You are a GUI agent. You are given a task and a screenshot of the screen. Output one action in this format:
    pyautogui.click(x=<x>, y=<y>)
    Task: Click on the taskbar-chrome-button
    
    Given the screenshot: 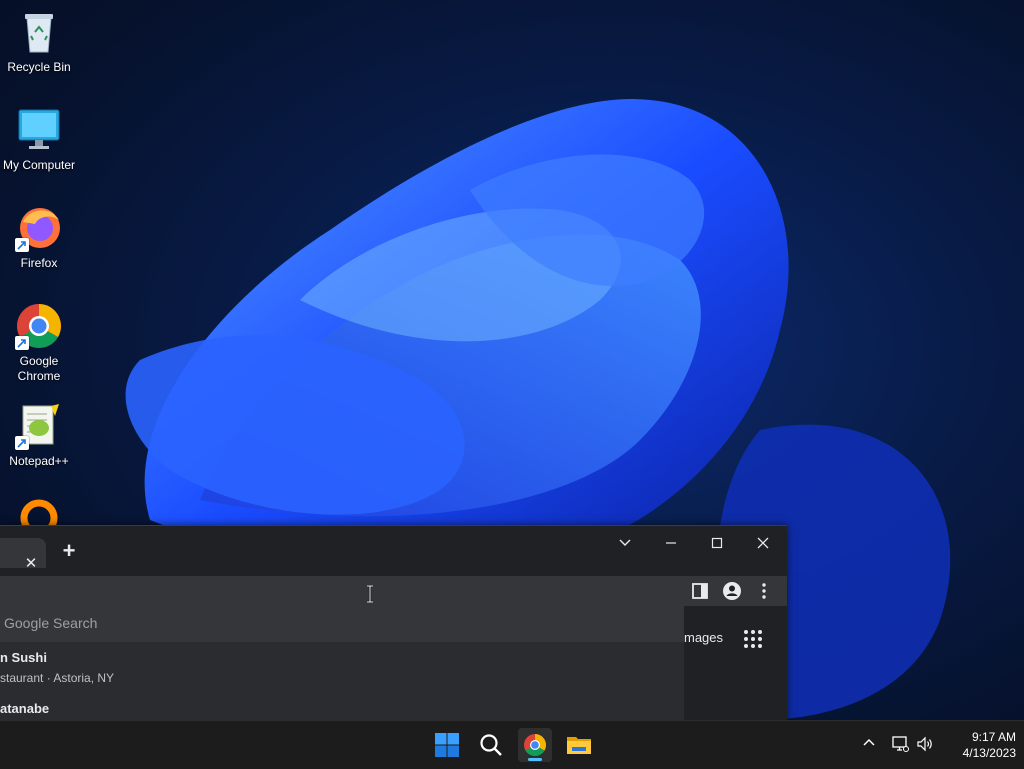 What is the action you would take?
    pyautogui.click(x=535, y=745)
    